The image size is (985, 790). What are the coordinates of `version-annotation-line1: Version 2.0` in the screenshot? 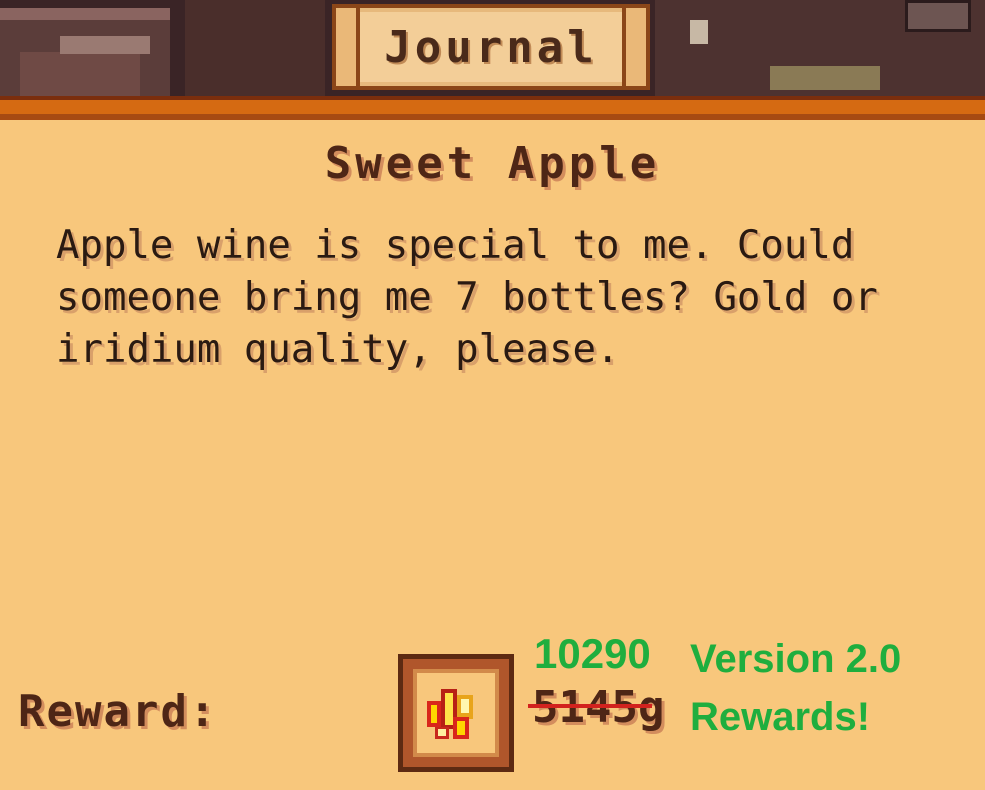 It's located at (796, 659).